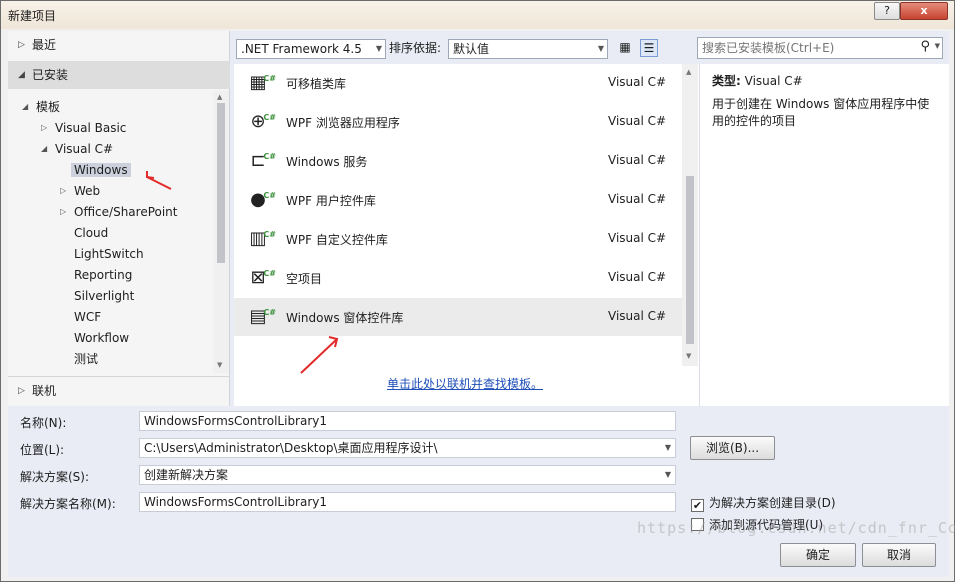 The image size is (955, 582). I want to click on template-item: ⊏ C# Windows 服务 Visual C#, so click(458, 161).